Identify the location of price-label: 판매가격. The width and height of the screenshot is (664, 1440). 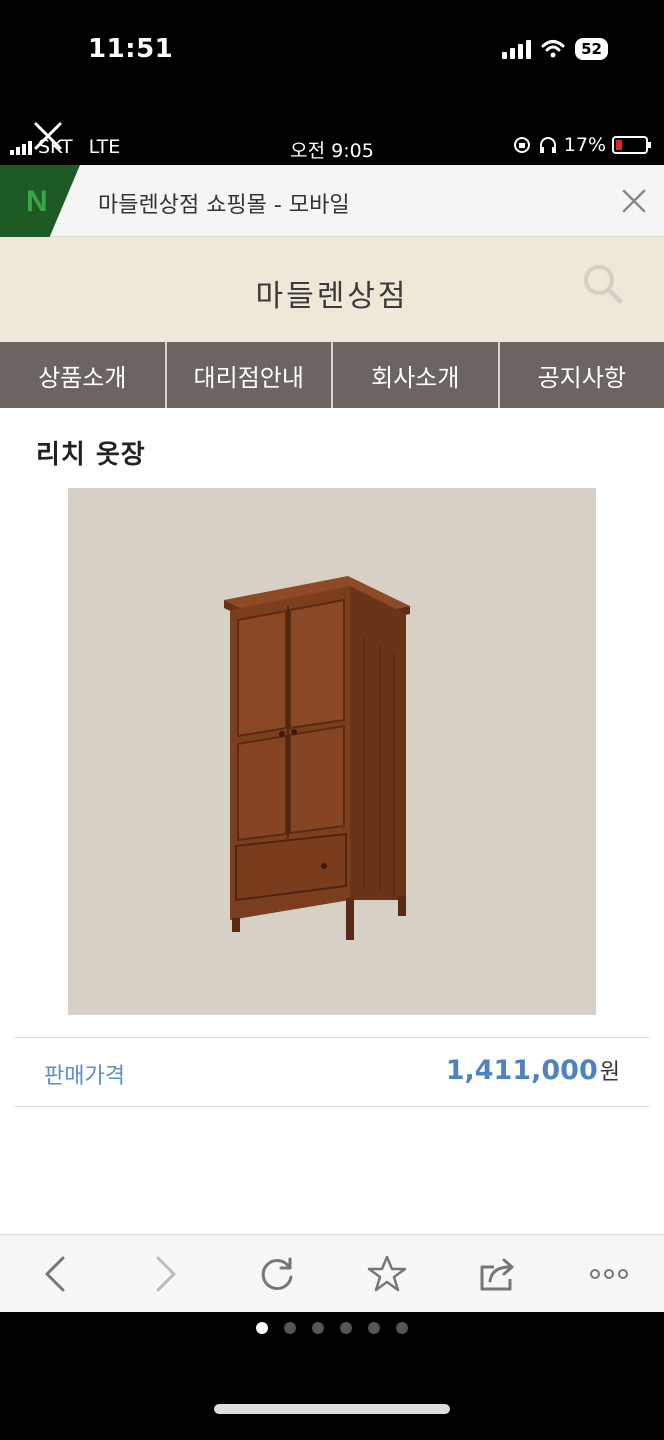
(84, 1076).